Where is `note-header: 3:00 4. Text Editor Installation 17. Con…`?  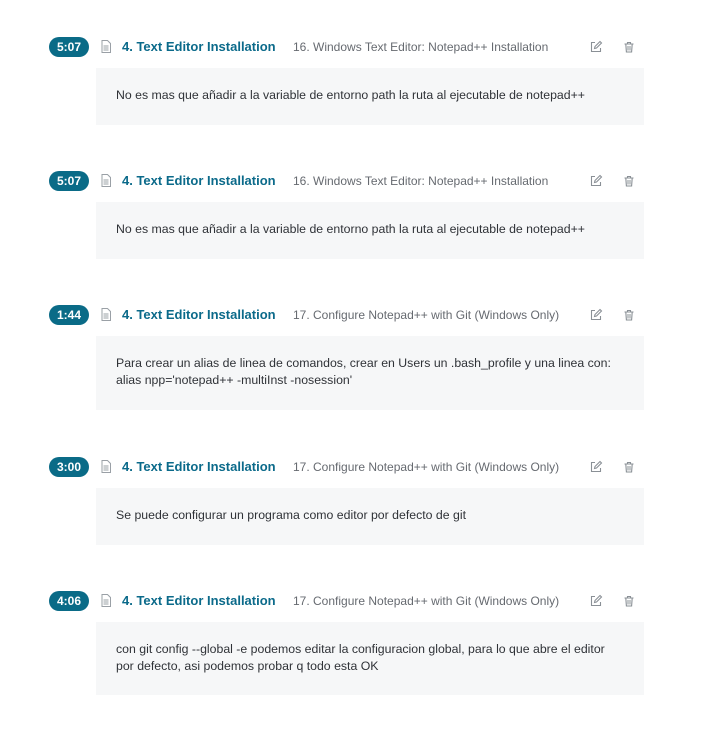 note-header: 3:00 4. Text Editor Installation 17. Con… is located at coordinates (351, 467).